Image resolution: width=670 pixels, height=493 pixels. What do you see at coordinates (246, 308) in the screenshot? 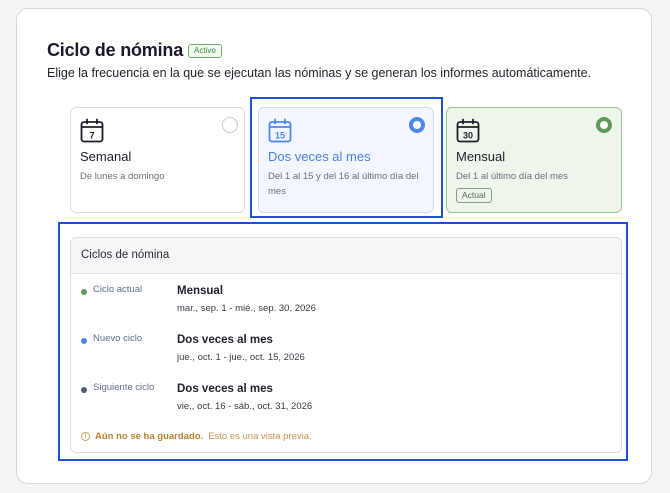
I see `cycle-range: mar., sep. 1 - mié., sep. 30, 2026` at bounding box center [246, 308].